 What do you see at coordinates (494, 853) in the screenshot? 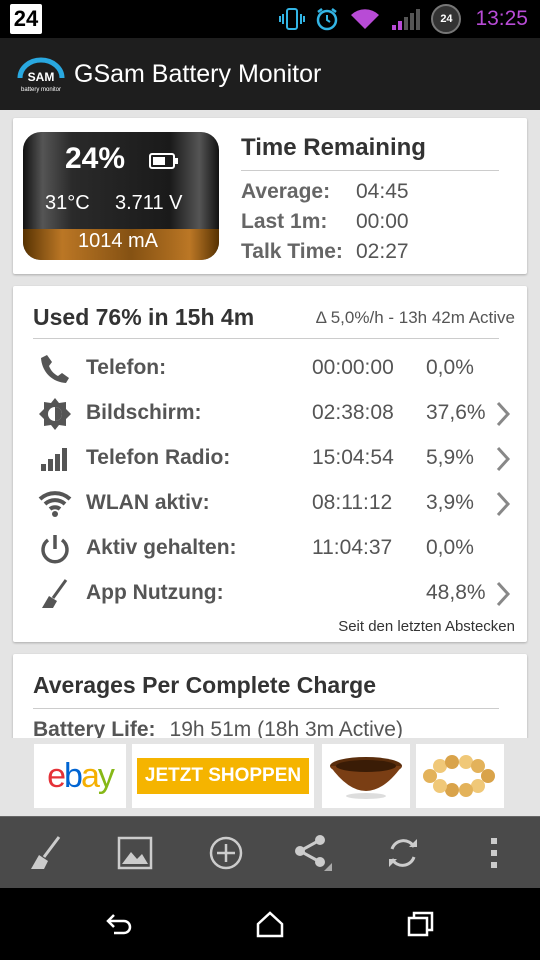
I see `overflow-menu-icon` at bounding box center [494, 853].